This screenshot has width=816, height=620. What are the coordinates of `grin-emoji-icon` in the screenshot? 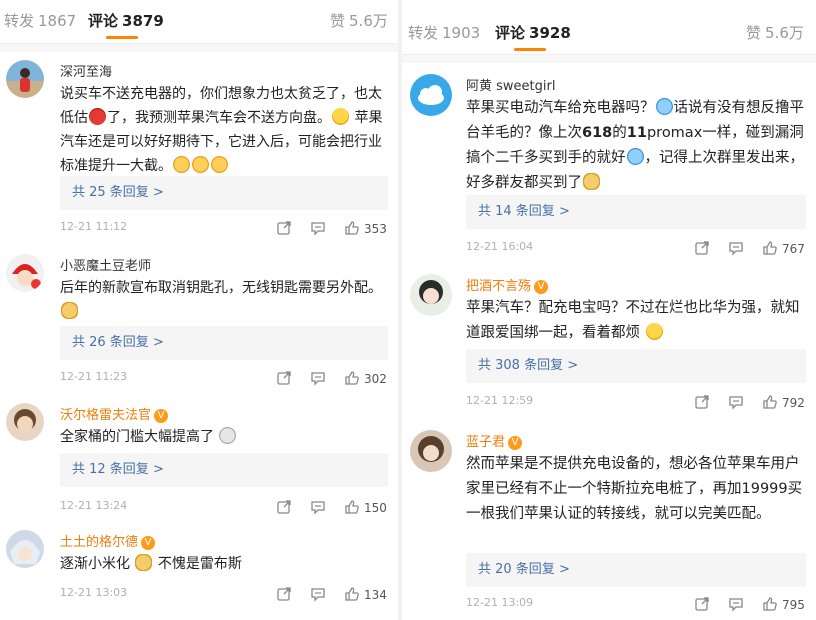 It's located at (340, 116).